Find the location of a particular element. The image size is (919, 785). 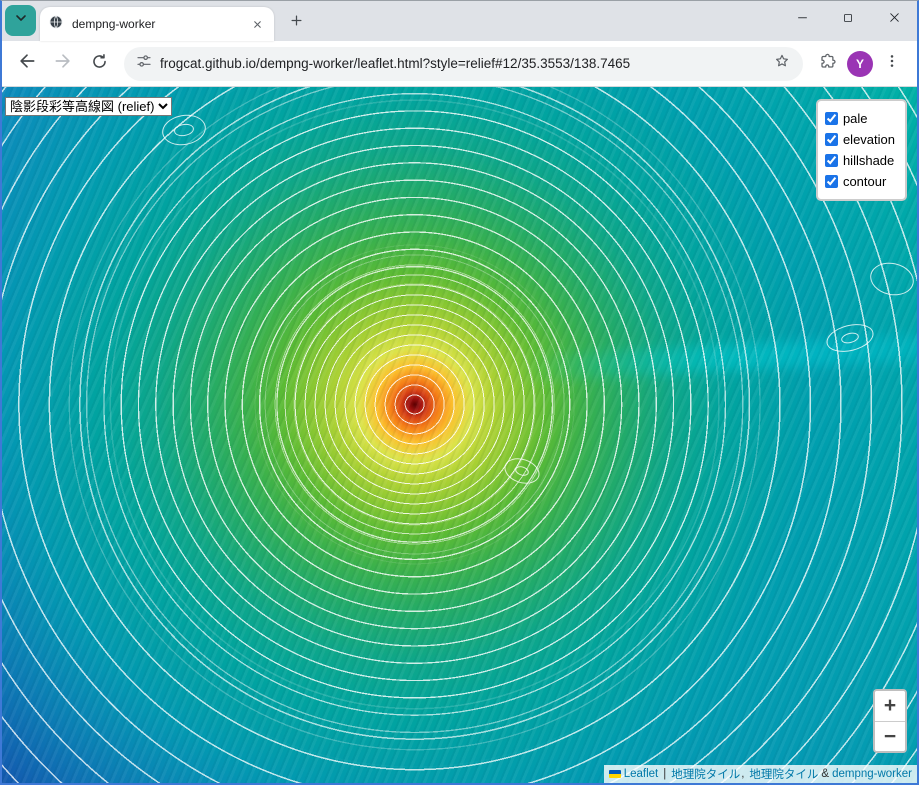

maximize-button is located at coordinates (848, 20).